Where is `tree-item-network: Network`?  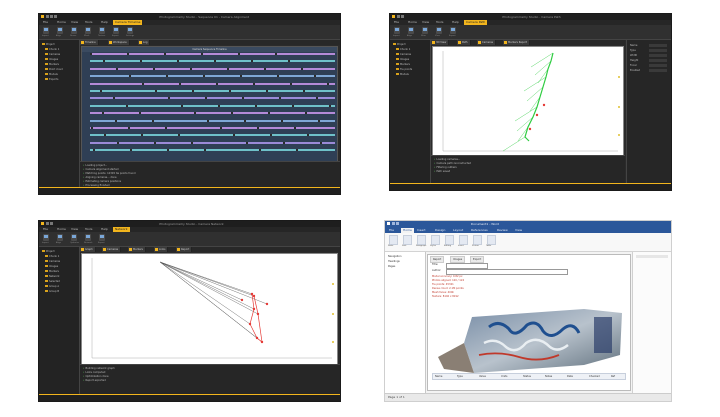 tree-item-network: Network is located at coordinates (52, 276).